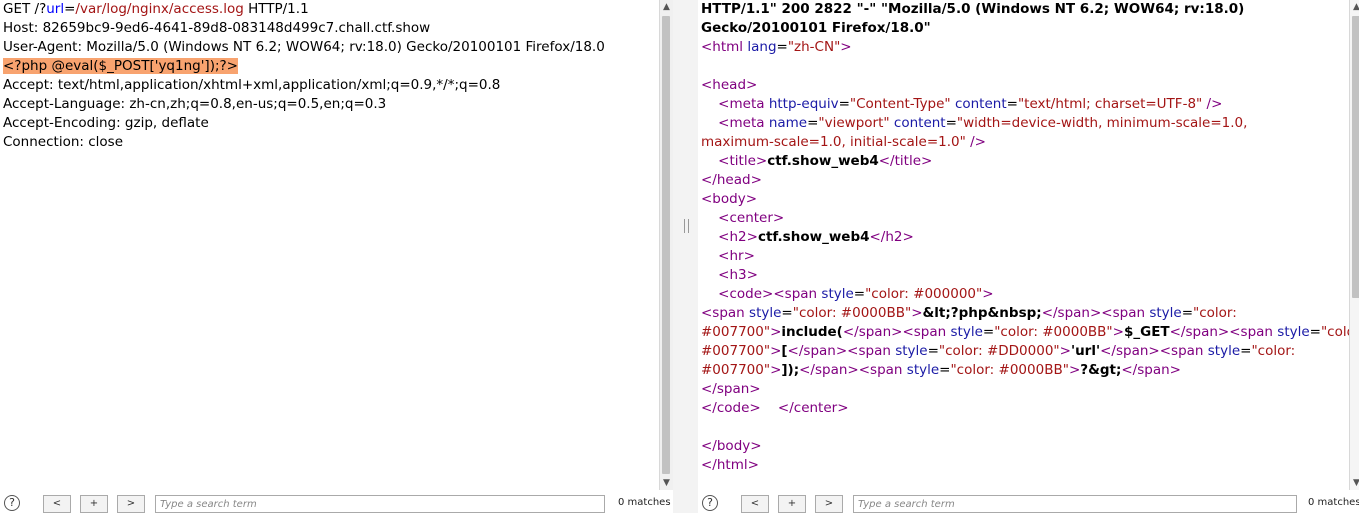 This screenshot has height=513, width=1359. I want to click on title-line: <title>ctf.show_web4</title>, so click(825, 161).